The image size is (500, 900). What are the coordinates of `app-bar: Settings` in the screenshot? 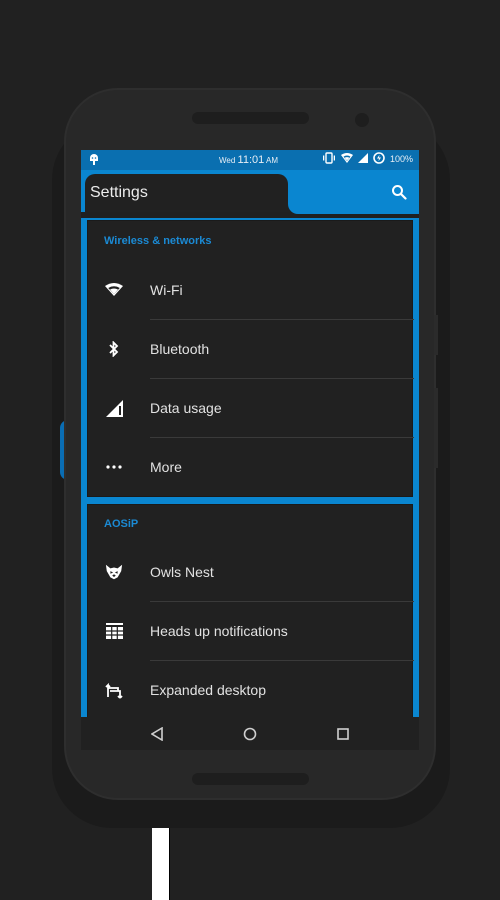 It's located at (250, 192).